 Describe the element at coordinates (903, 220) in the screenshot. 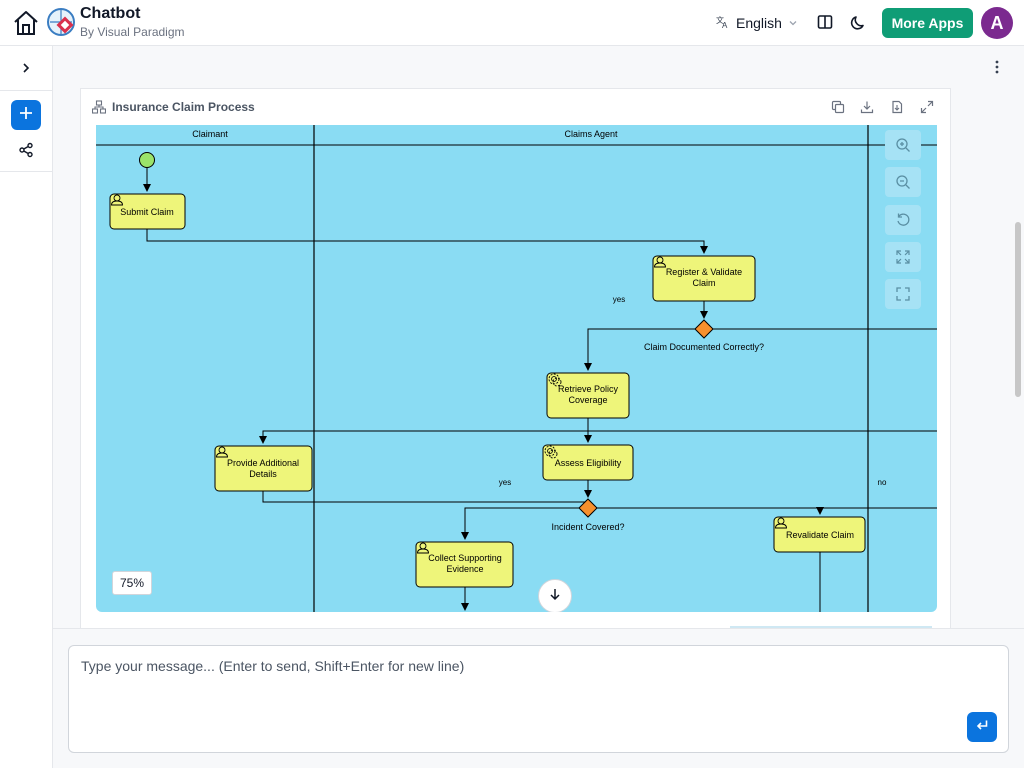

I see `reset-zoom-icon` at that location.